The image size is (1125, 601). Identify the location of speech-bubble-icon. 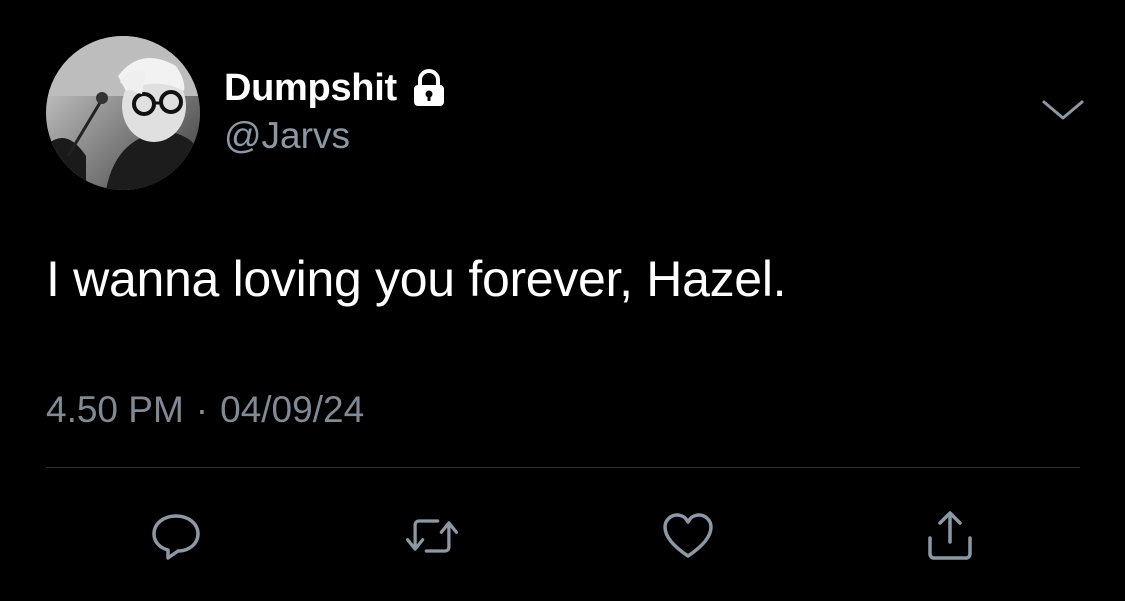
(176, 537).